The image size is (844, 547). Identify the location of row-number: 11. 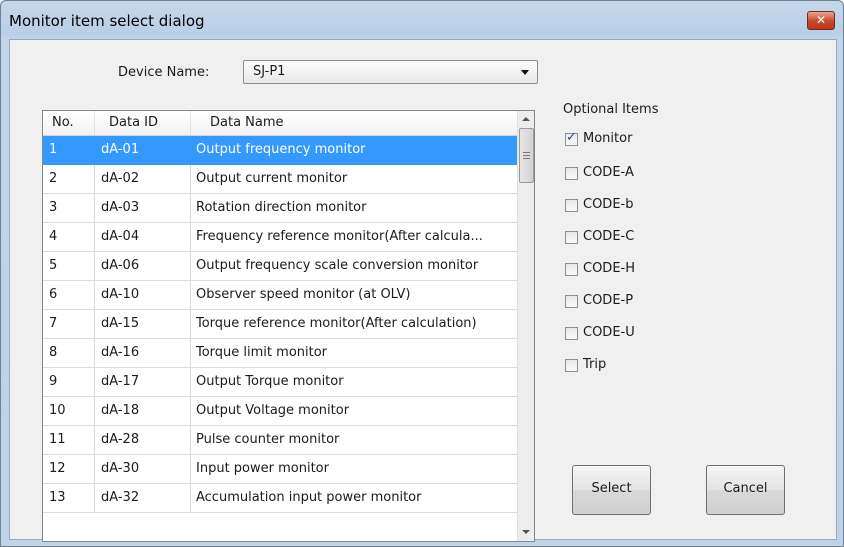
(57, 439).